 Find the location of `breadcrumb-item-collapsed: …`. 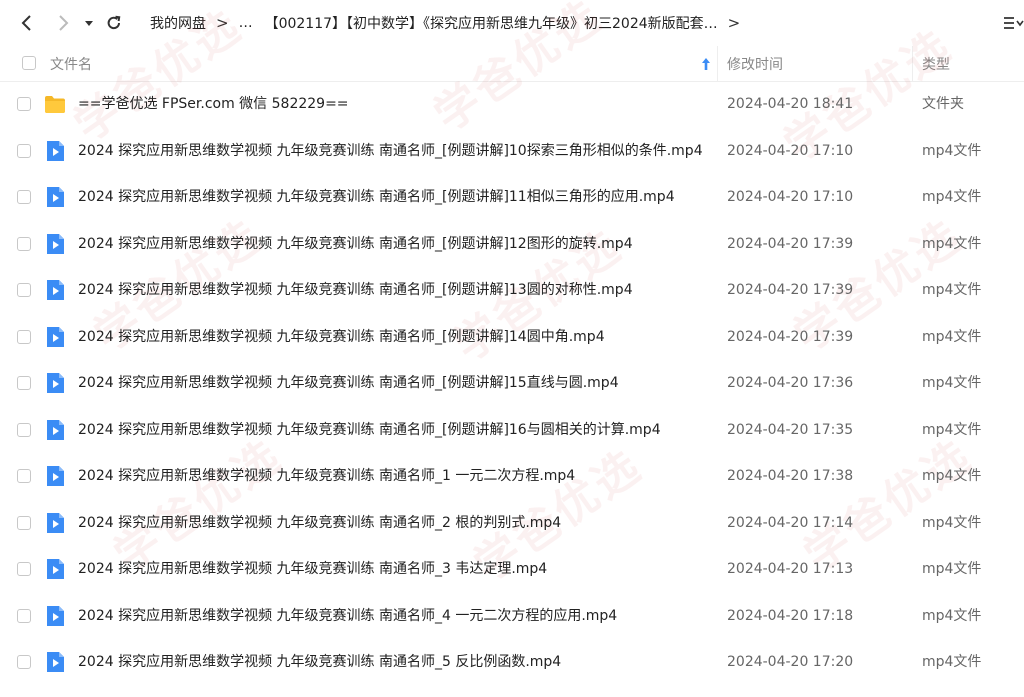

breadcrumb-item-collapsed: … is located at coordinates (246, 23).